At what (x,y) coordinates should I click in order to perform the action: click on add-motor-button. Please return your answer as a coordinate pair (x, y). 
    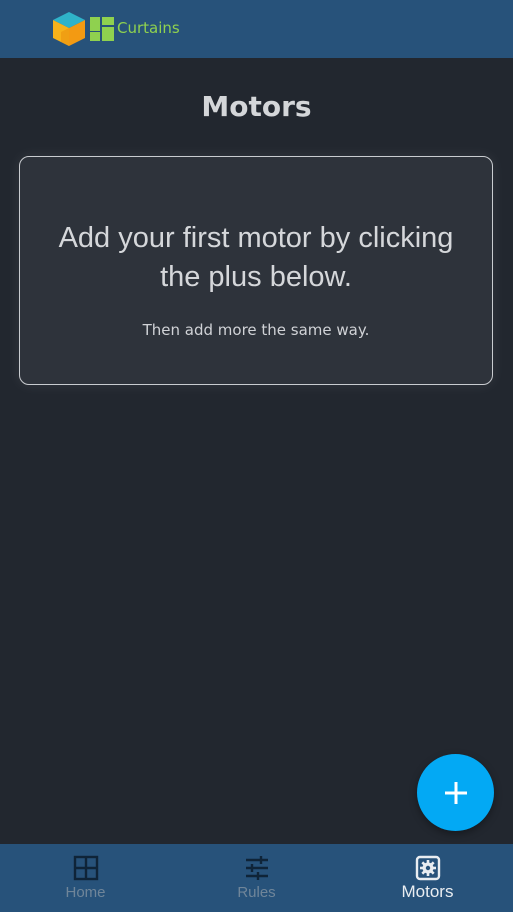
    Looking at the image, I should click on (455, 792).